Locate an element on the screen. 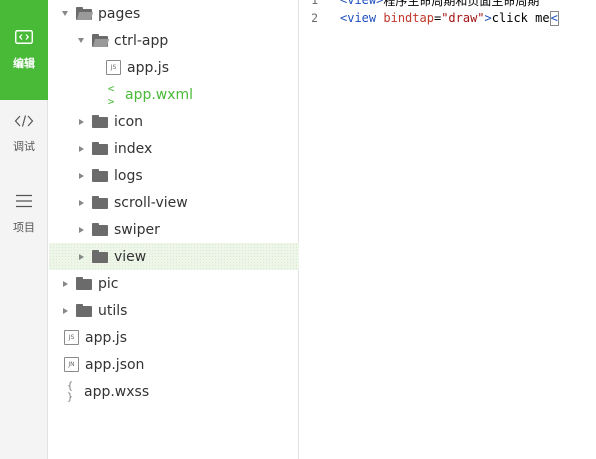 Image resolution: width=596 pixels, height=459 pixels. tree-folder-pages: pages is located at coordinates (174, 13).